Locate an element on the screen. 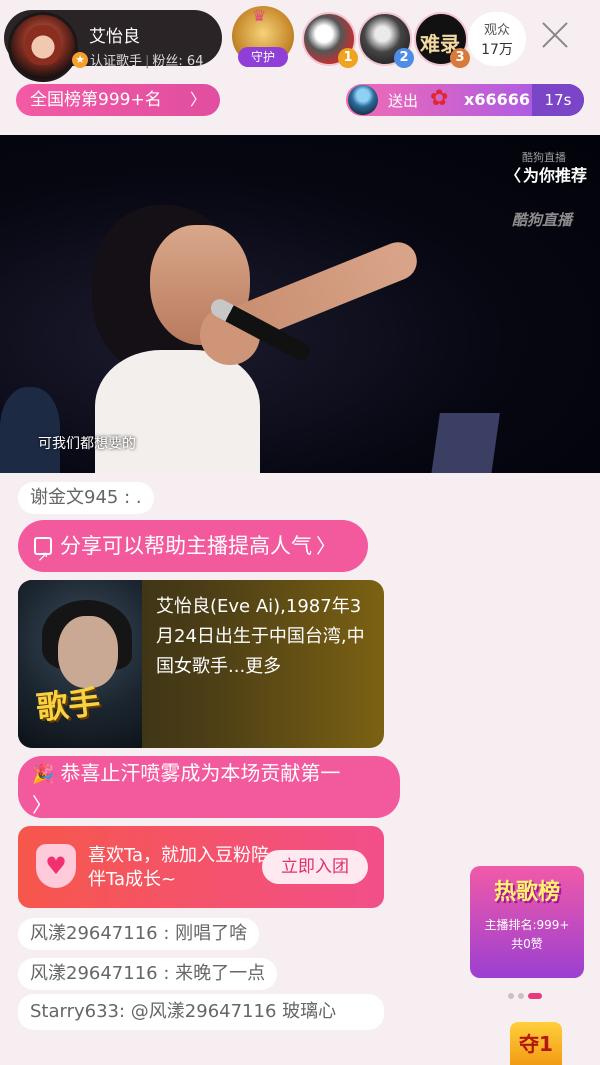 The height and width of the screenshot is (1065, 600). chat-message: 谢金文945 : . is located at coordinates (86, 498).